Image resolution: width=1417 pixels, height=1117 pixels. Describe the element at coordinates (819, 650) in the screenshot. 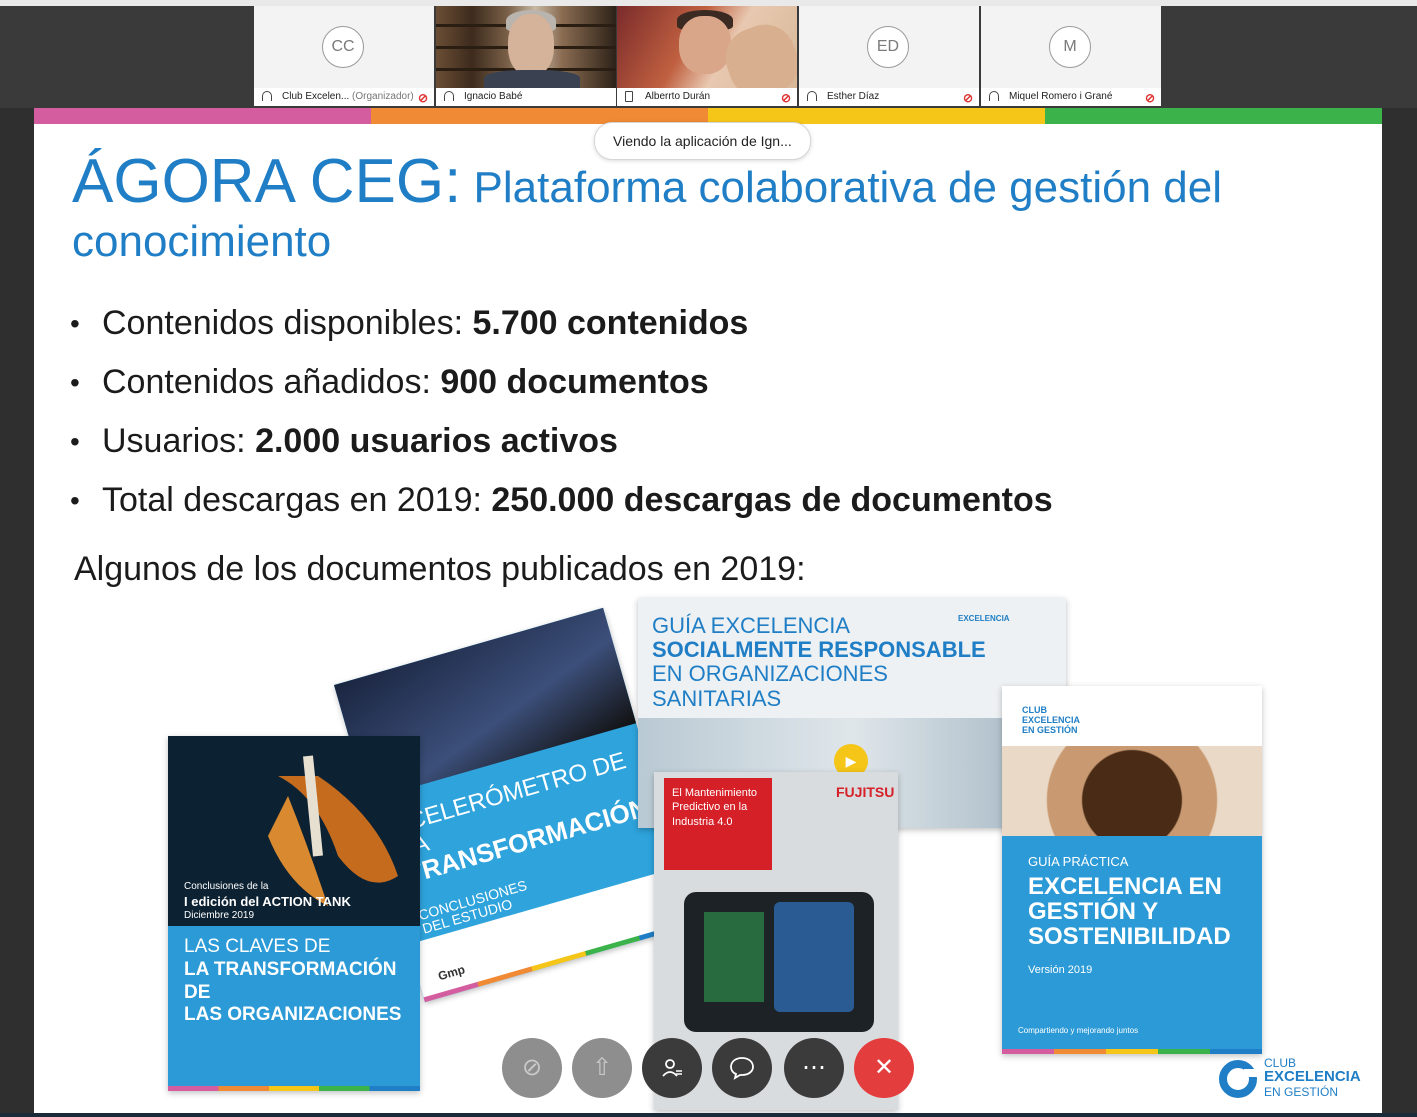

I see `cover-title: SOCIALMENTE RESPONSABLE` at that location.